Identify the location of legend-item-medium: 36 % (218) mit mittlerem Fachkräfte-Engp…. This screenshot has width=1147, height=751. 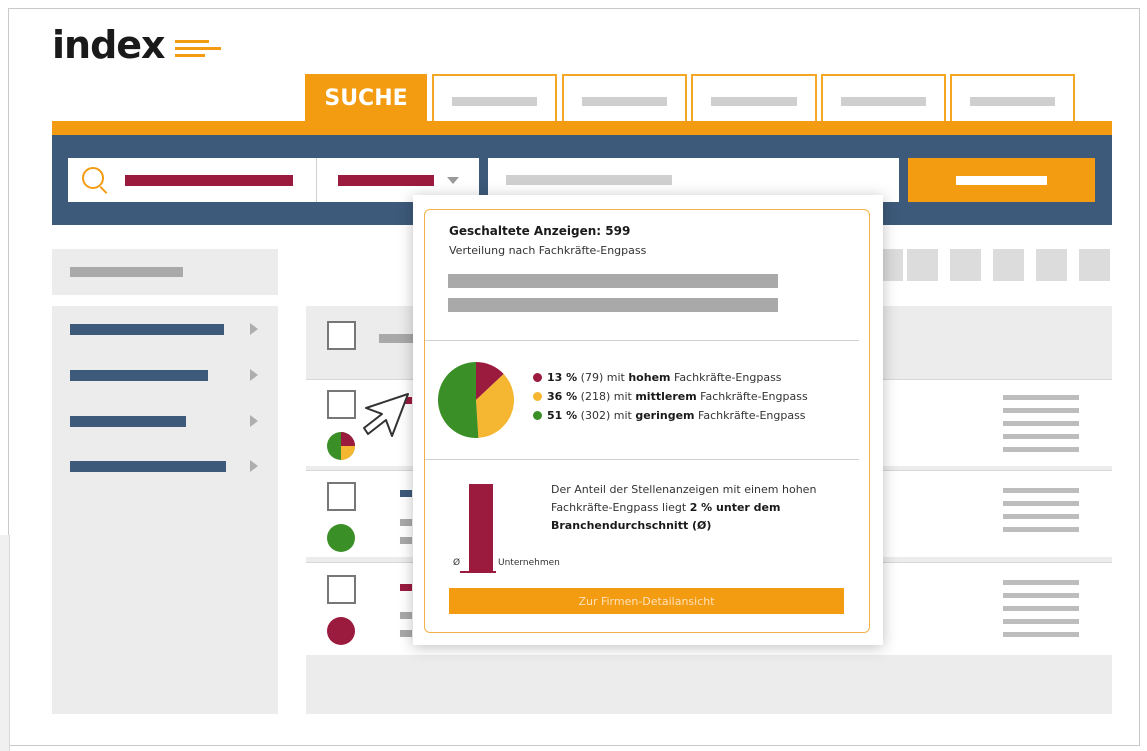
(670, 396).